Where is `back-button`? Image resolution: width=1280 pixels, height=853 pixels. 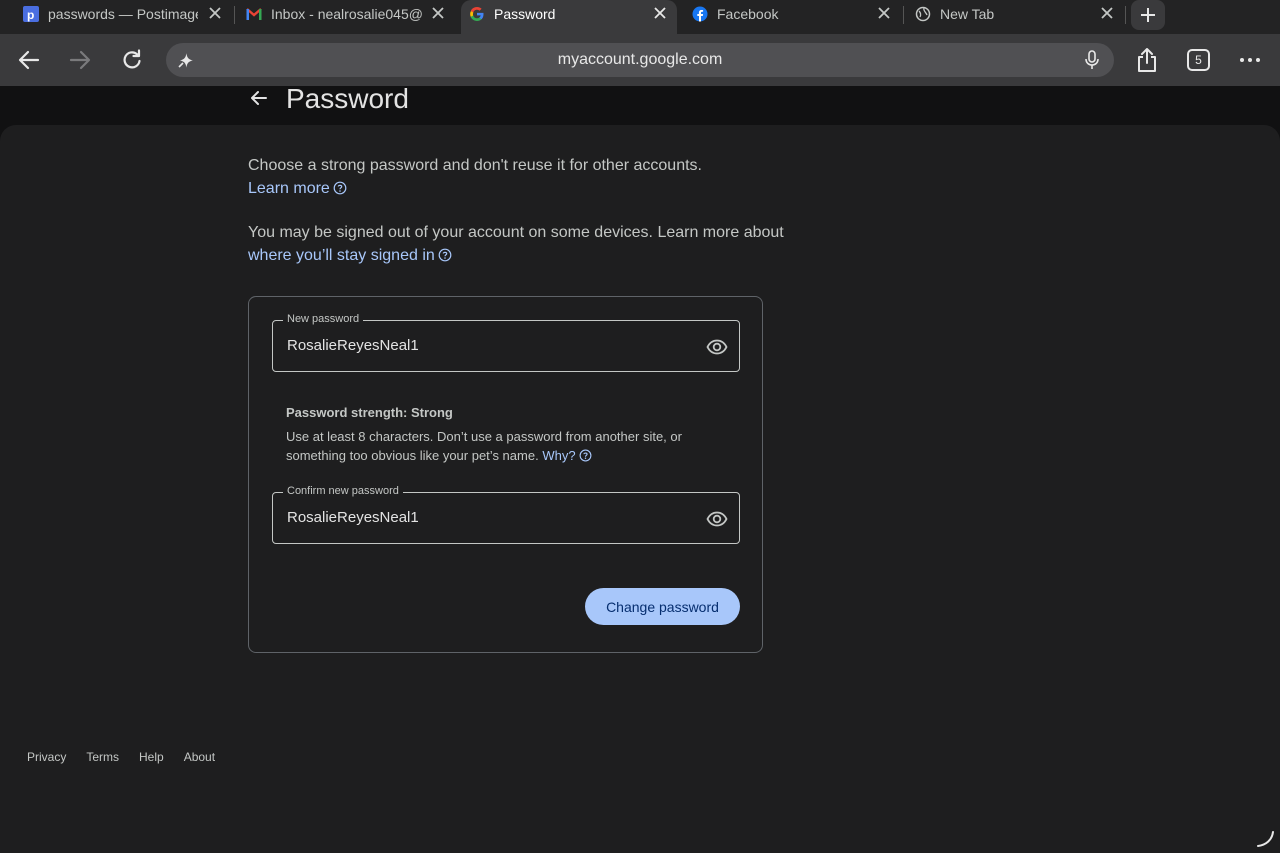 back-button is located at coordinates (29, 60).